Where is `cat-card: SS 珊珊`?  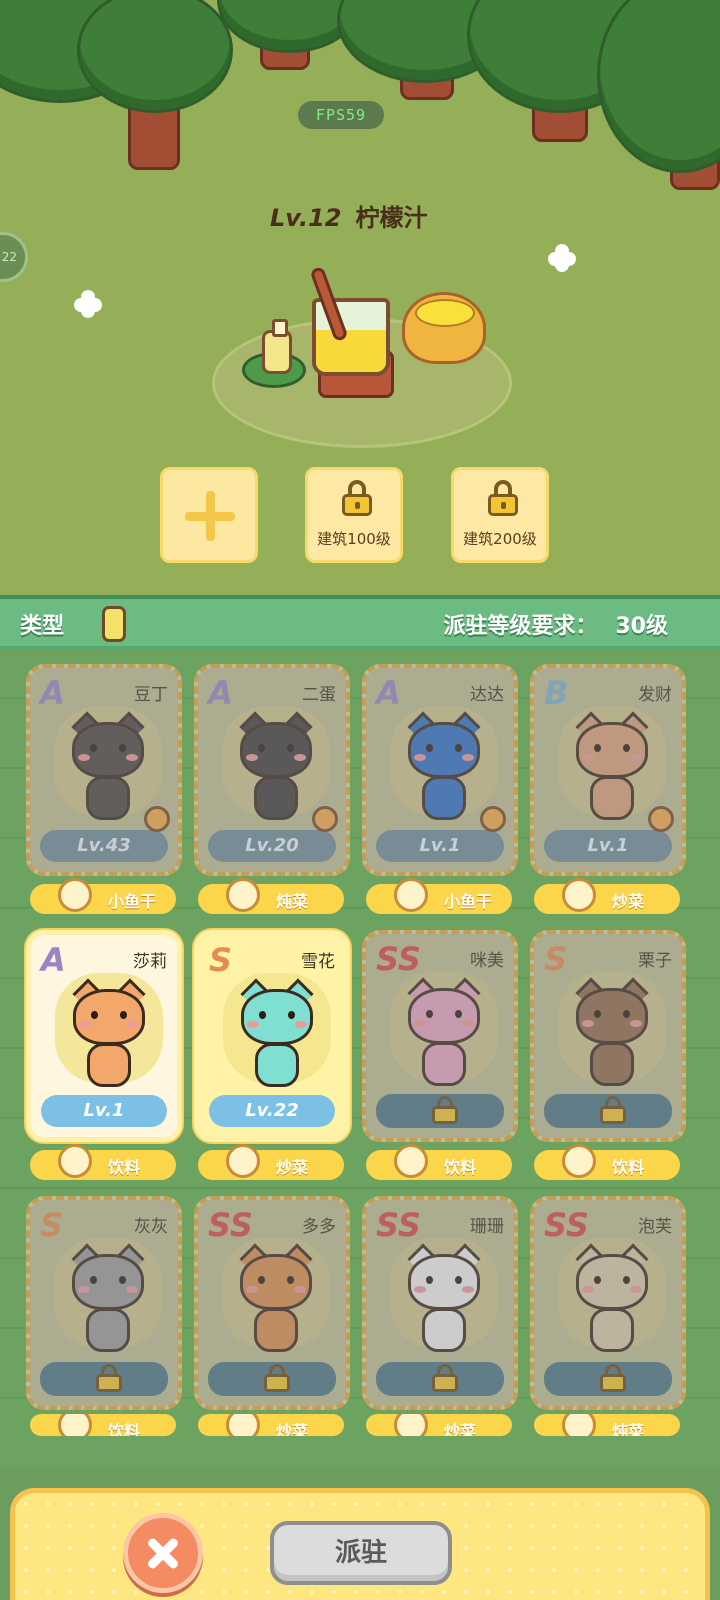 cat-card: SS 珊珊 is located at coordinates (440, 1303).